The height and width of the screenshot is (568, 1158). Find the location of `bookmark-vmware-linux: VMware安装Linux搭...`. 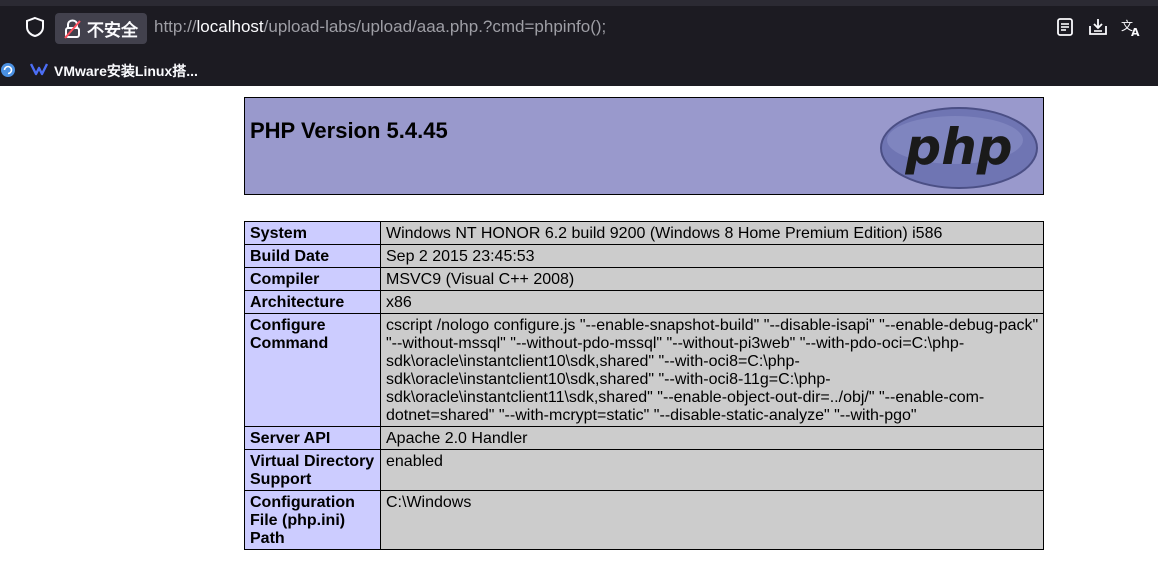

bookmark-vmware-linux: VMware安装Linux搭... is located at coordinates (126, 71).